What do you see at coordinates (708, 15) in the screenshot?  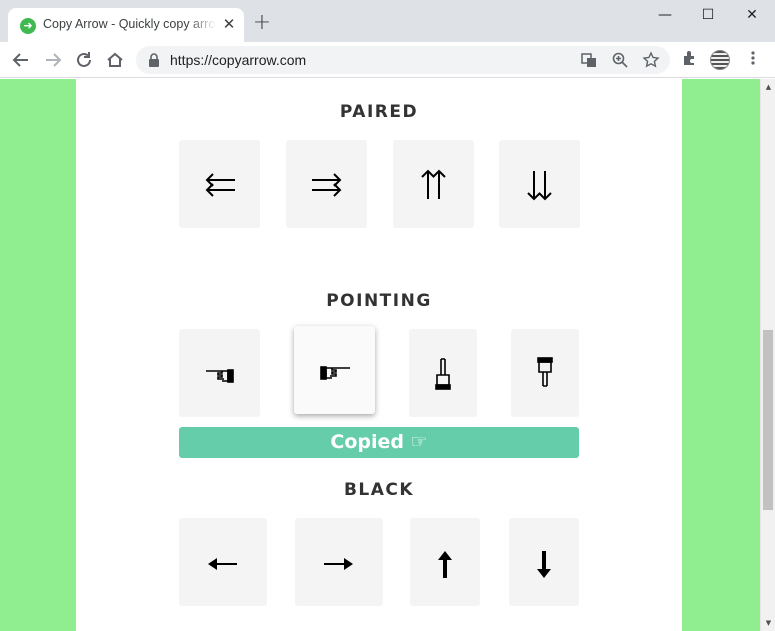 I see `maximize-button: ☐` at bounding box center [708, 15].